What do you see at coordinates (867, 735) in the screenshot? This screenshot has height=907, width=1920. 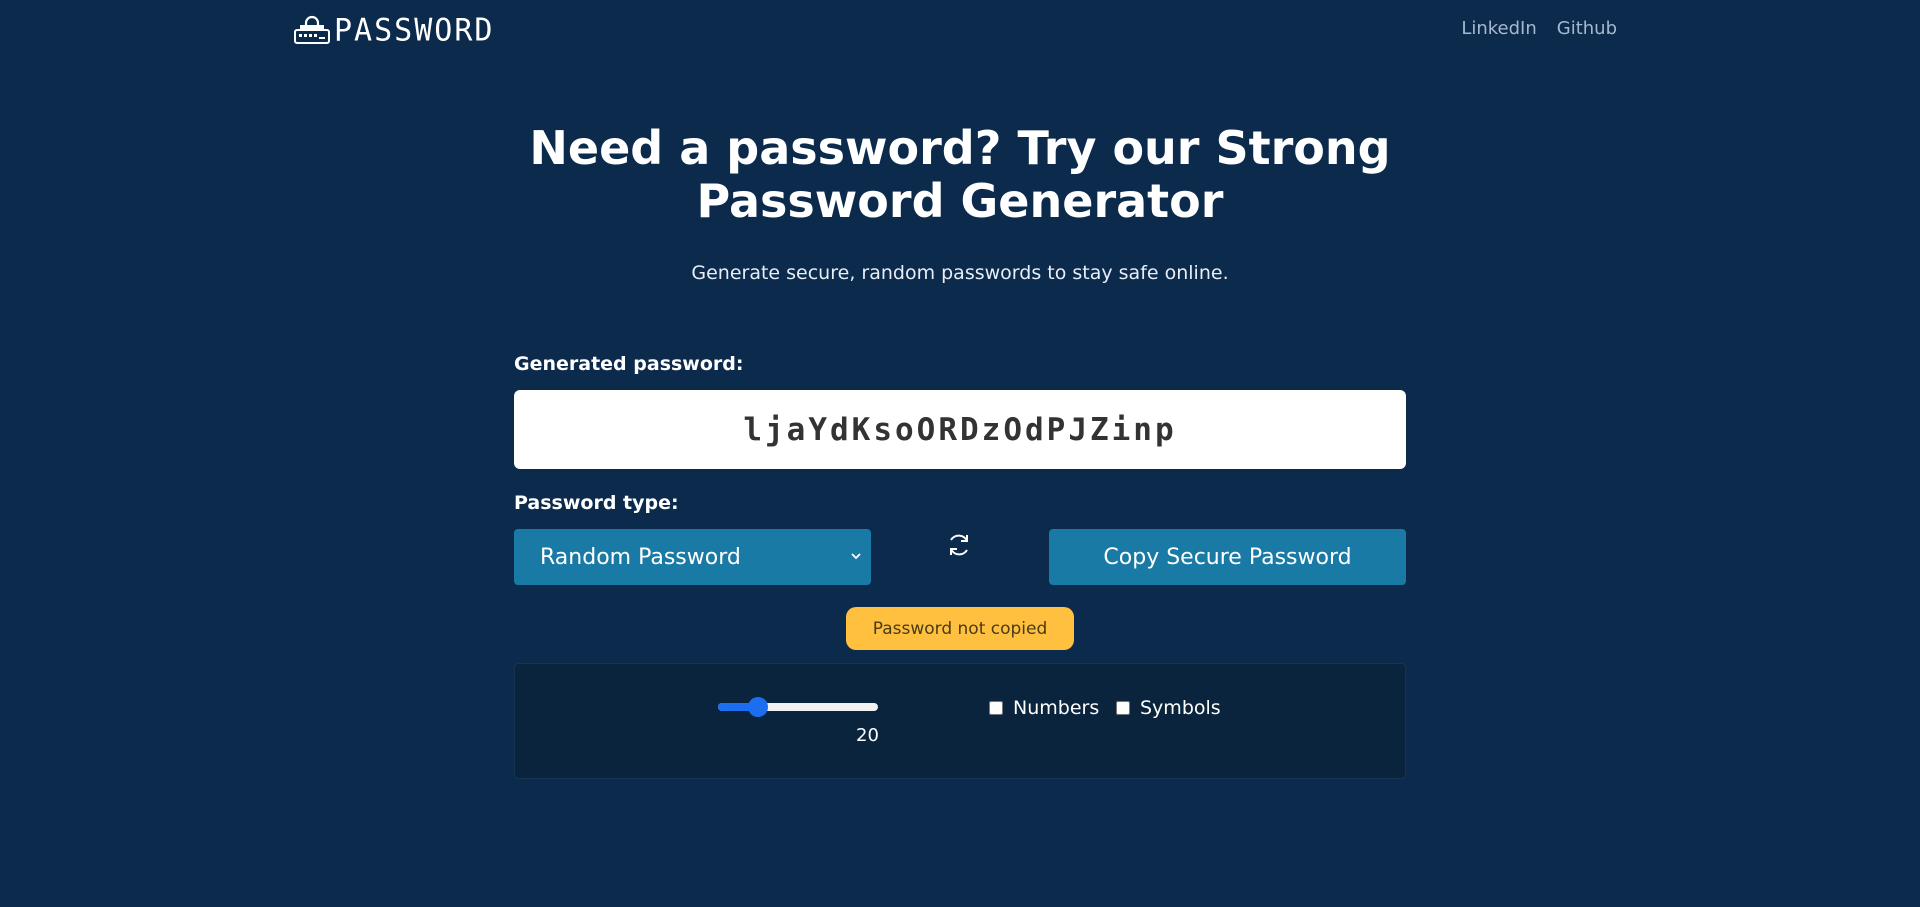 I see `length-value: 20` at bounding box center [867, 735].